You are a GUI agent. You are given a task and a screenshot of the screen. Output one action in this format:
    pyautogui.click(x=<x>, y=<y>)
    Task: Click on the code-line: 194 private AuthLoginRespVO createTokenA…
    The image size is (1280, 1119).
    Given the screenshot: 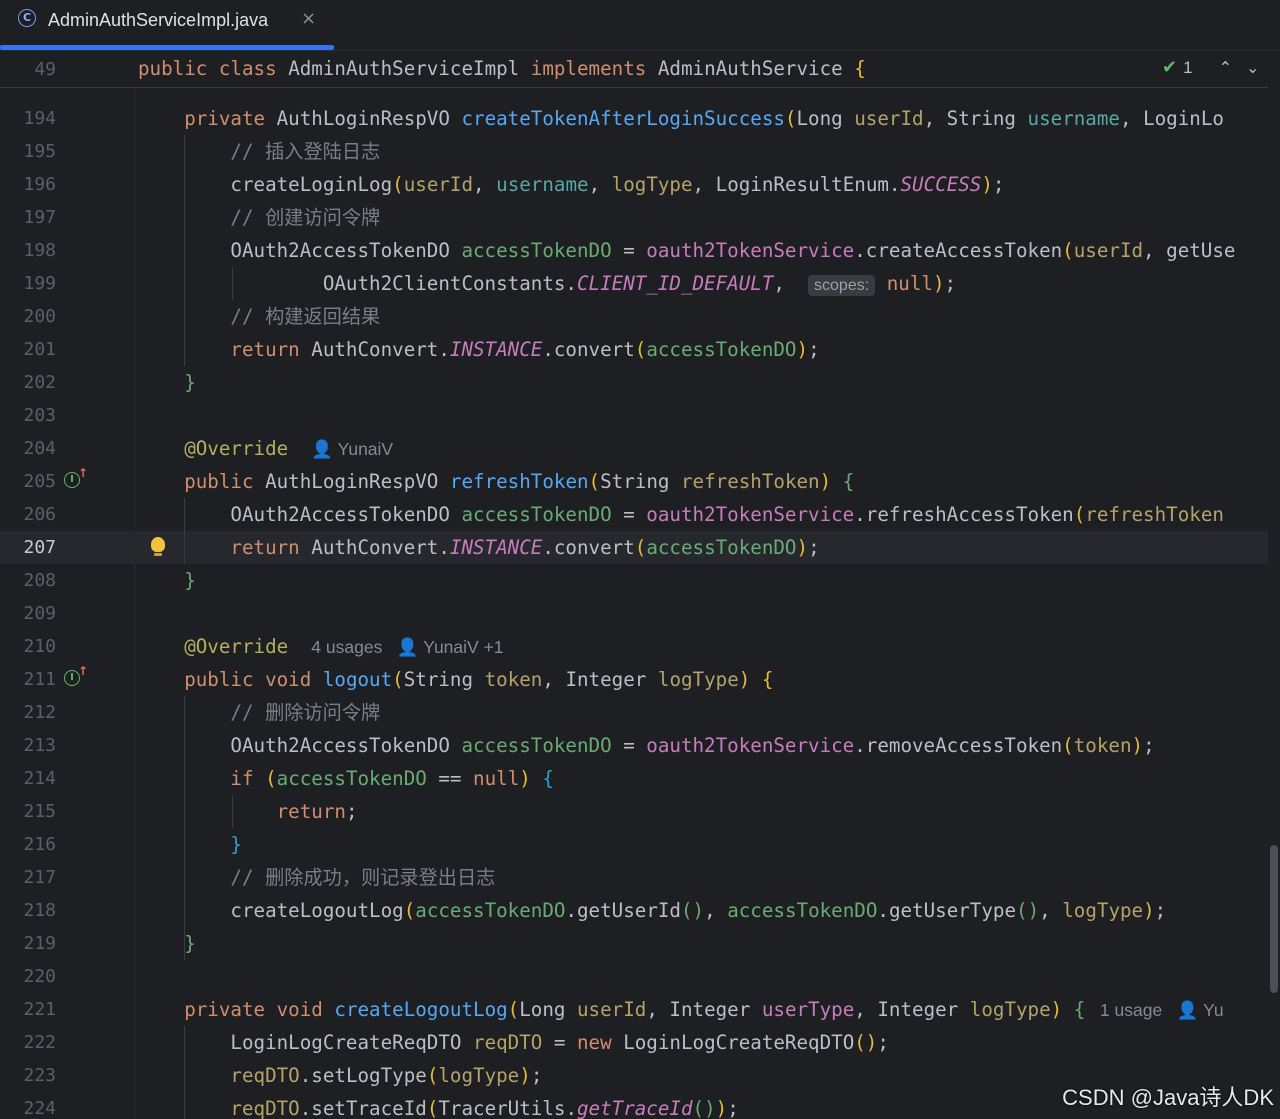 What is the action you would take?
    pyautogui.click(x=634, y=118)
    